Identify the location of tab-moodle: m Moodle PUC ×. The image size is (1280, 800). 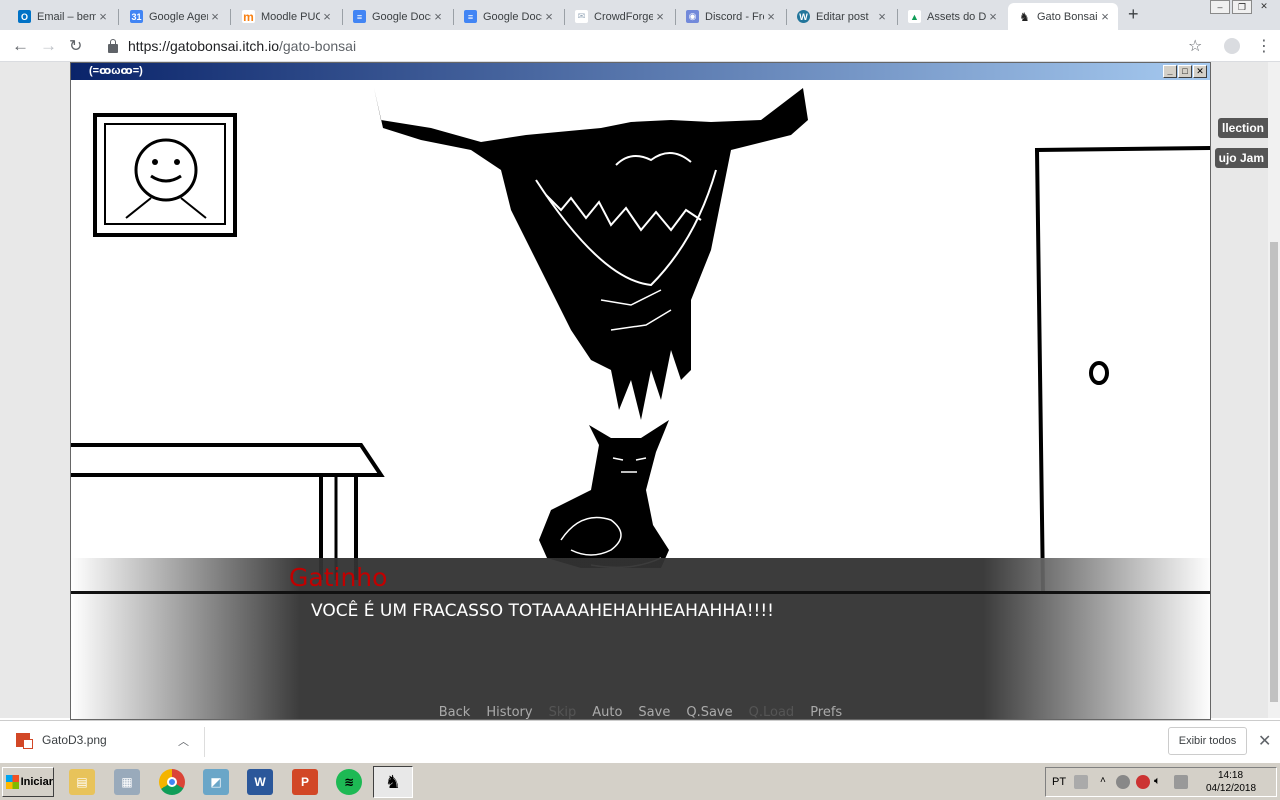
(286, 16).